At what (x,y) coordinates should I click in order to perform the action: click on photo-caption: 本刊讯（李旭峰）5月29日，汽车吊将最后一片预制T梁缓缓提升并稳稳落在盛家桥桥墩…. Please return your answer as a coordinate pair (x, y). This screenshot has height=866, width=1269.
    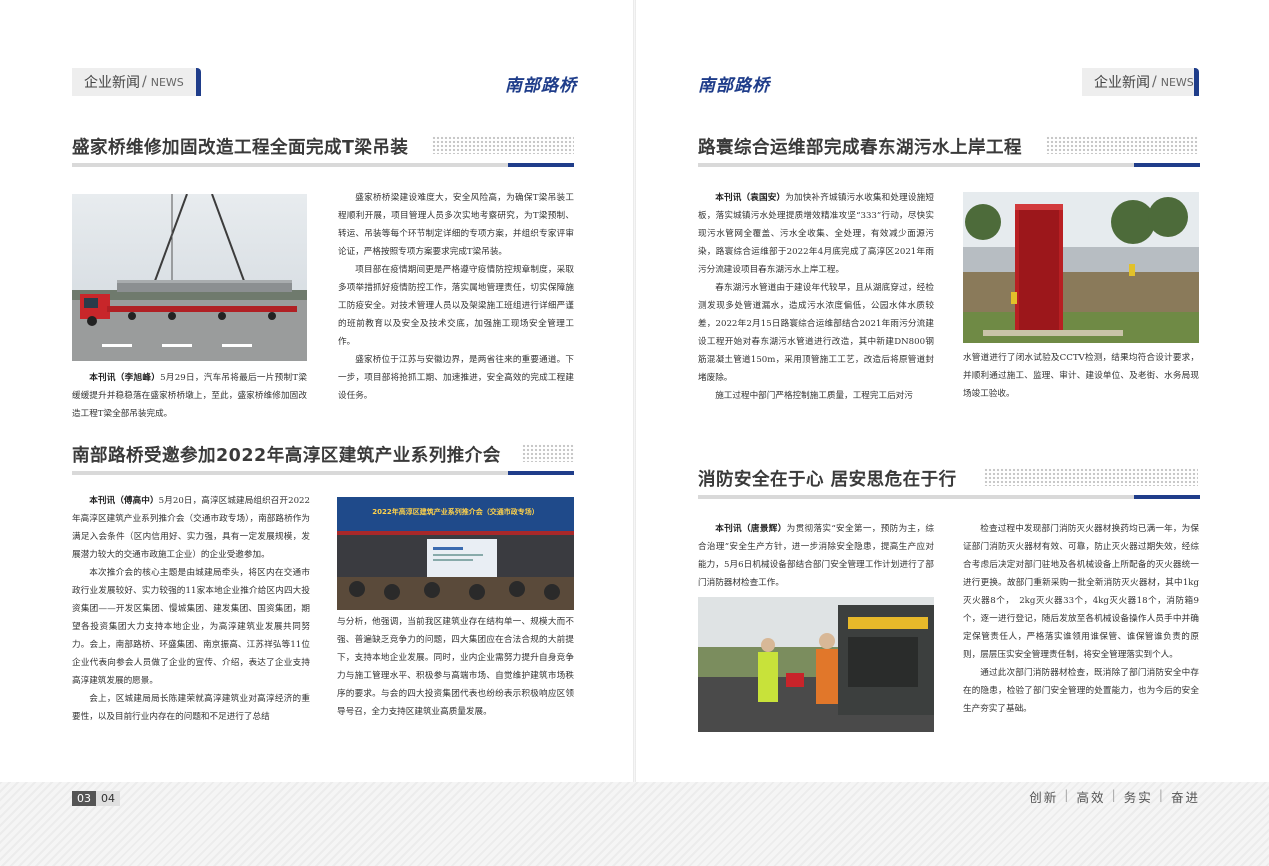
    Looking at the image, I should click on (189, 396).